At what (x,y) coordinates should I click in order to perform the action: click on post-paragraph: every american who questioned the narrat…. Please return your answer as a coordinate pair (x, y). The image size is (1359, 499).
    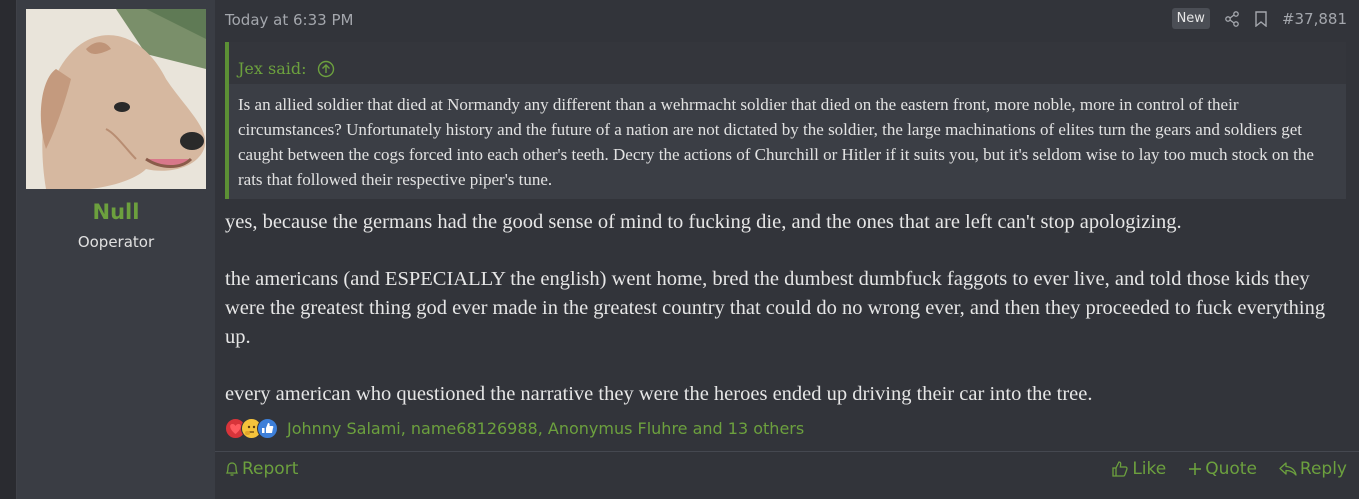
    Looking at the image, I should click on (659, 394).